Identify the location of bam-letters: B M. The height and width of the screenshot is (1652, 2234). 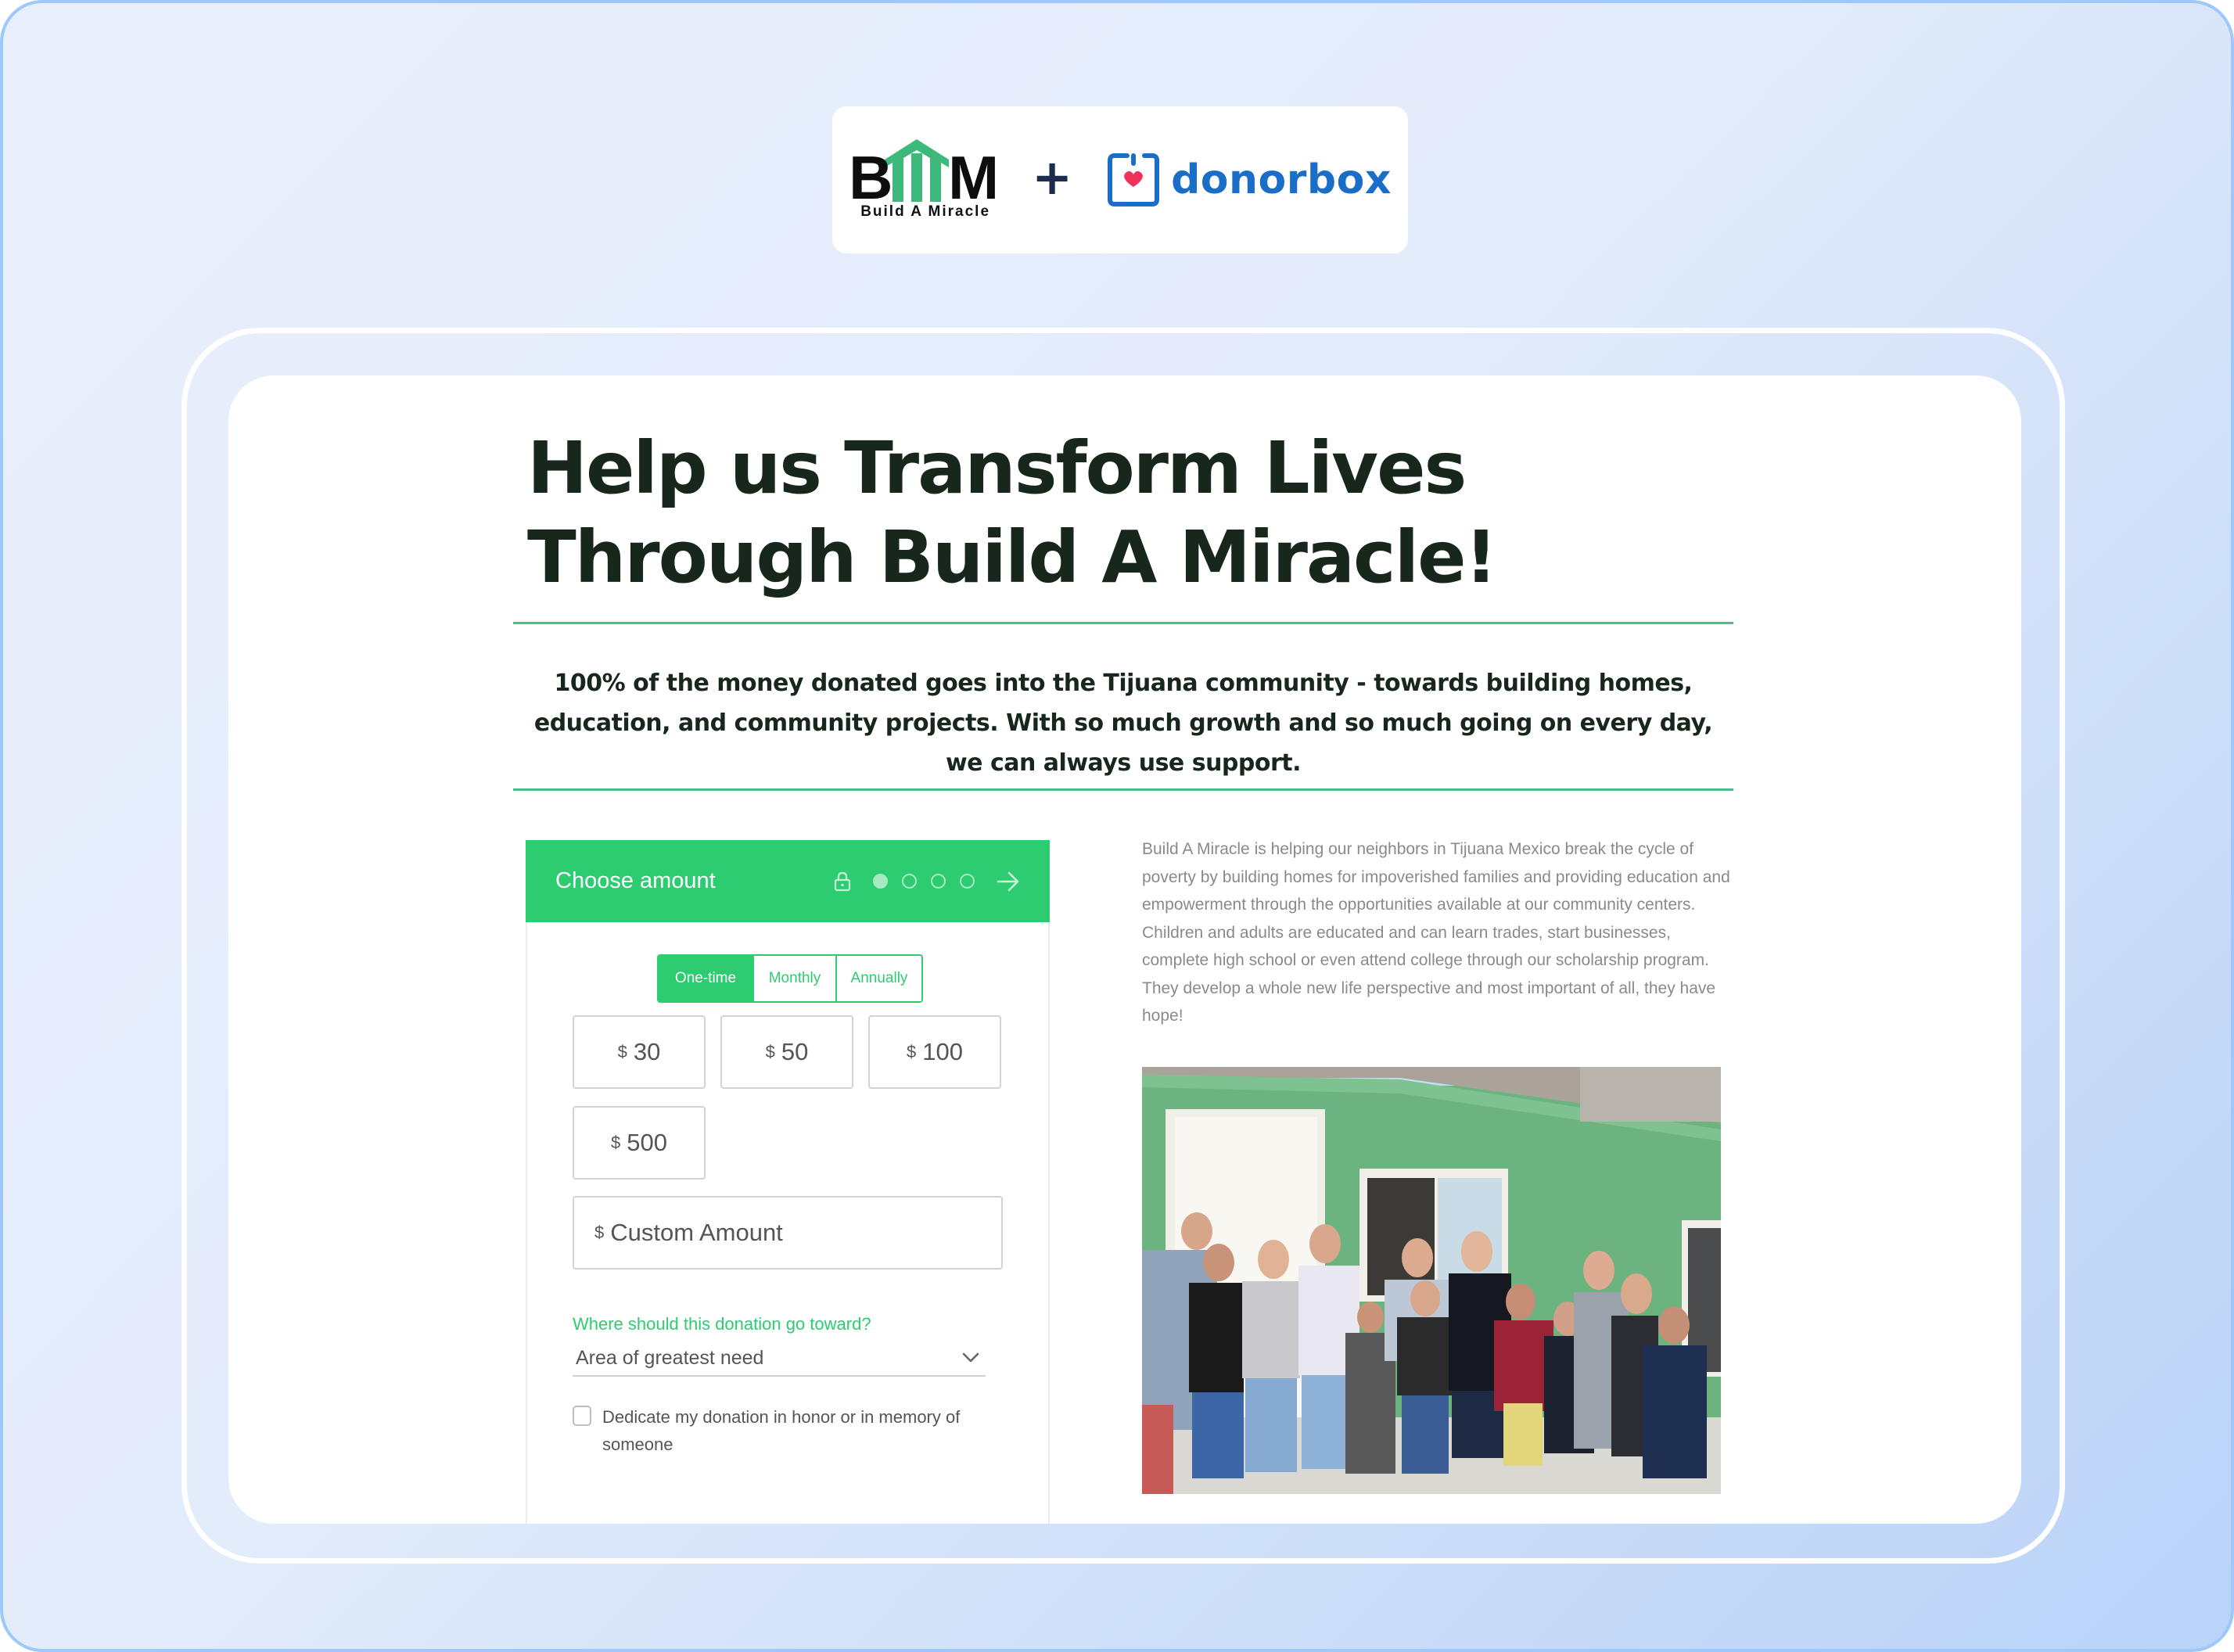
(924, 177).